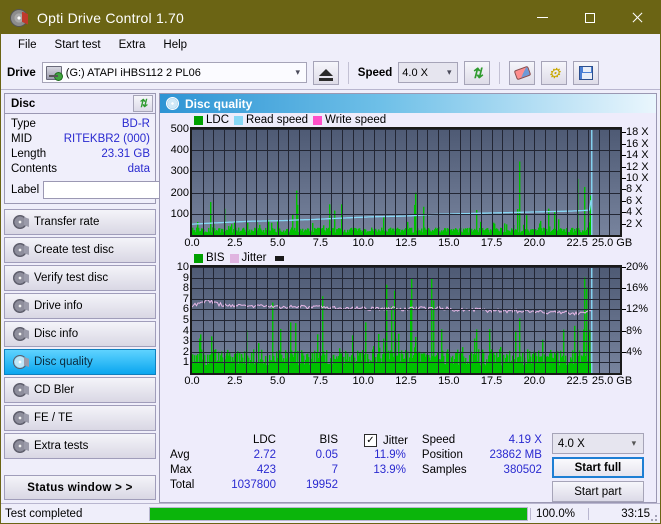  I want to click on disc-row-length: Length 23.31 GB, so click(80, 154).